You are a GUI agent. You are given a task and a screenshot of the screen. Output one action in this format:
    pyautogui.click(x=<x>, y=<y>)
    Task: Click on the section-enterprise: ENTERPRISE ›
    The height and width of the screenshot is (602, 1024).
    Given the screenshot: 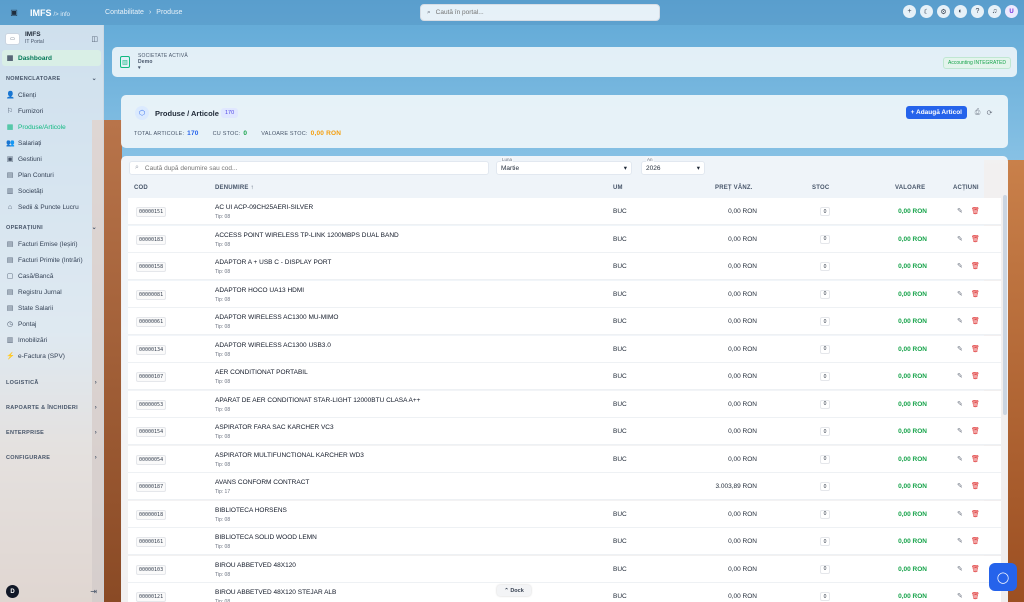 What is the action you would take?
    pyautogui.click(x=51, y=432)
    